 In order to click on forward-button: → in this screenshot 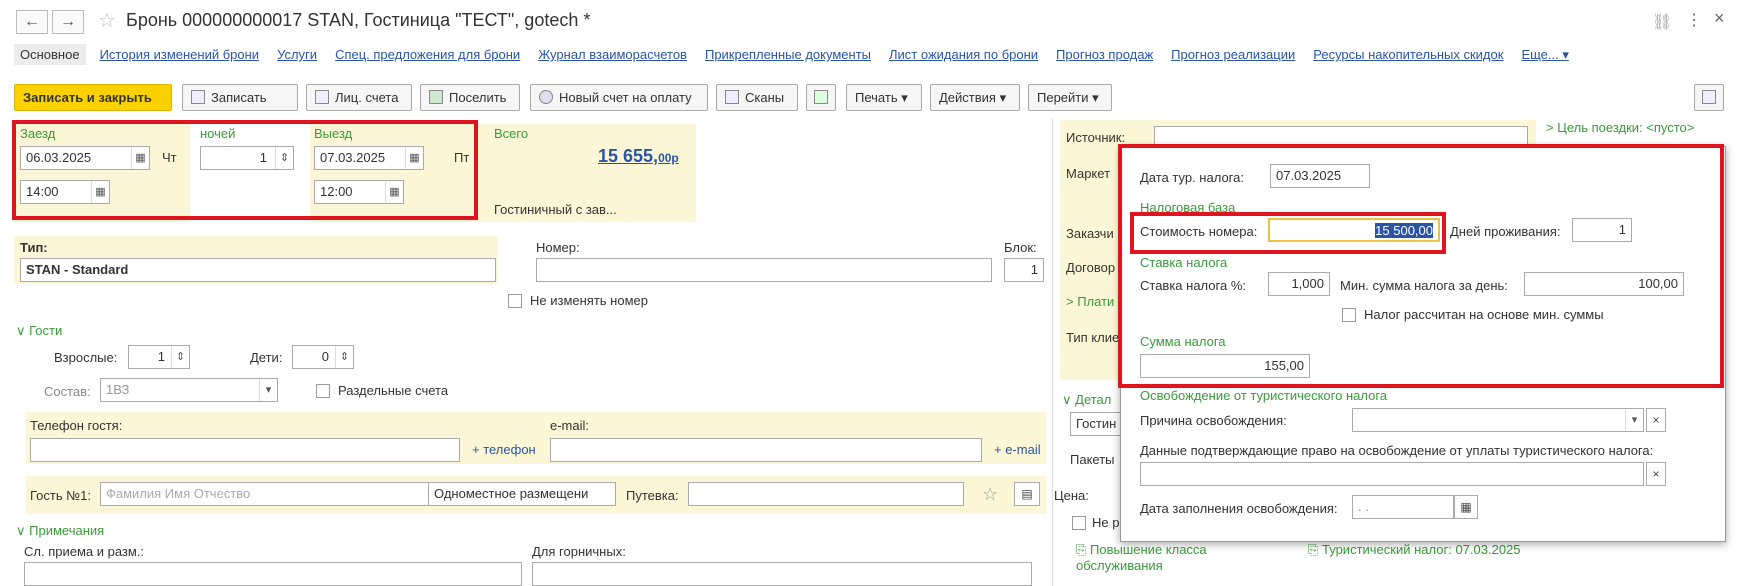, I will do `click(68, 22)`.